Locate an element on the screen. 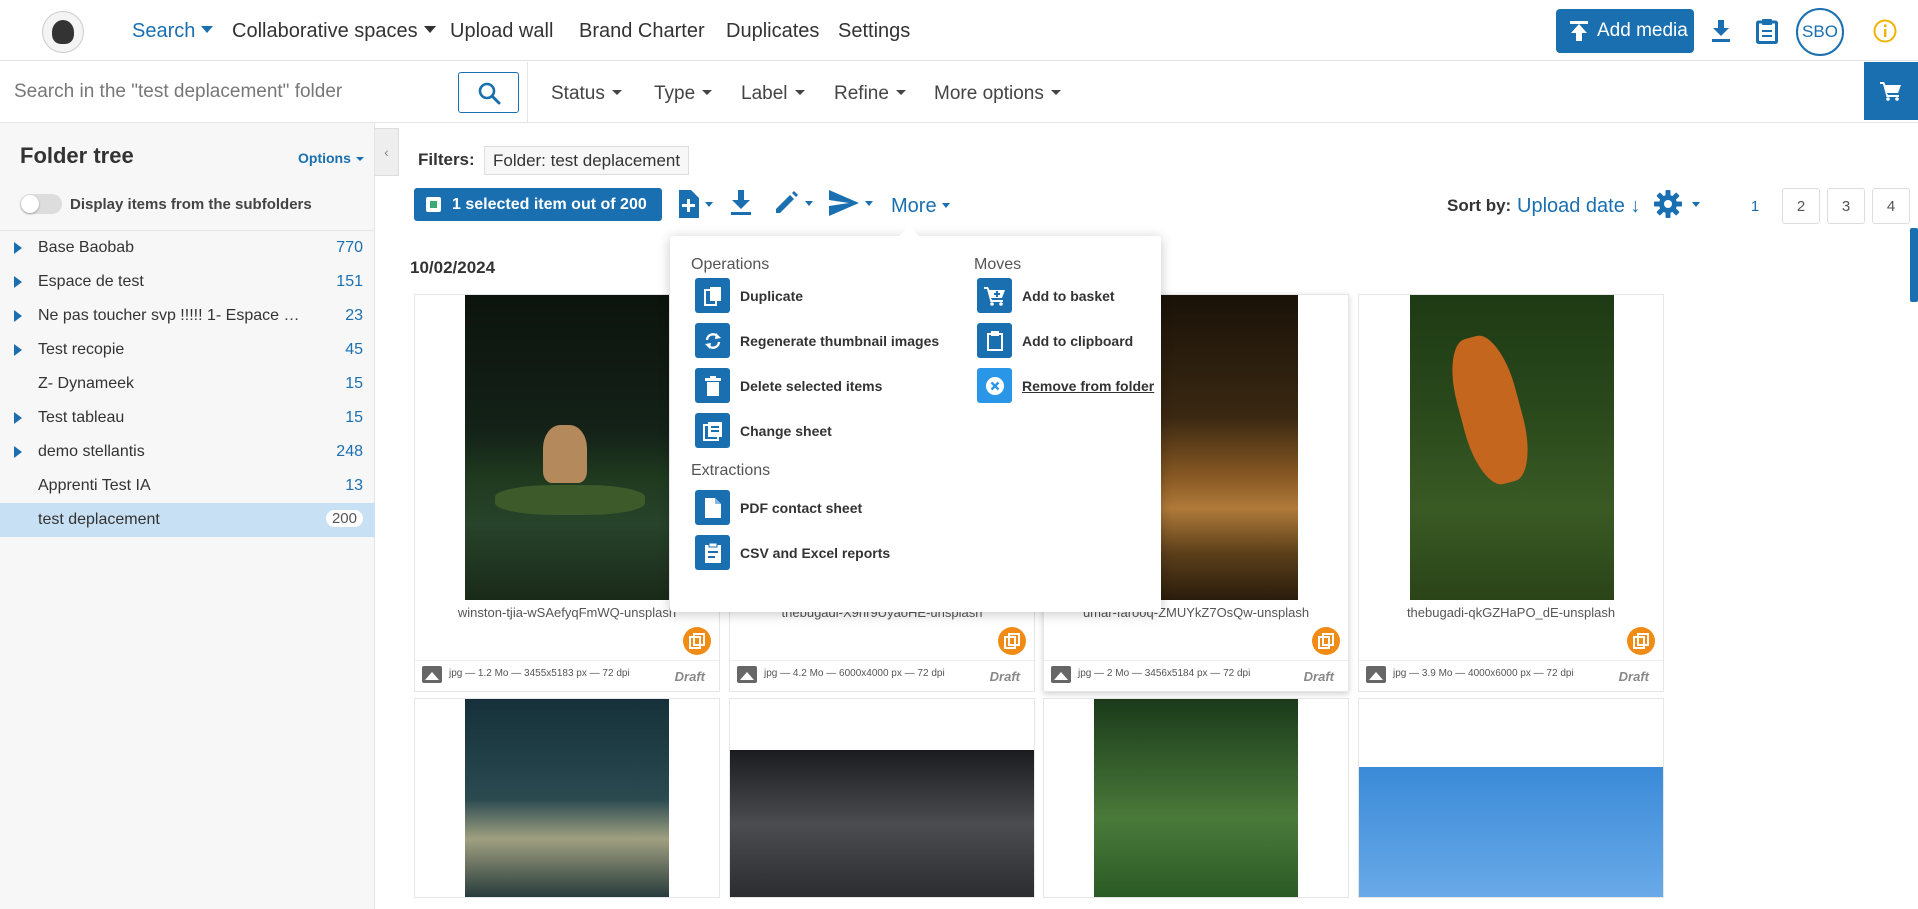 This screenshot has width=1918, height=909. basket-button is located at coordinates (1891, 91).